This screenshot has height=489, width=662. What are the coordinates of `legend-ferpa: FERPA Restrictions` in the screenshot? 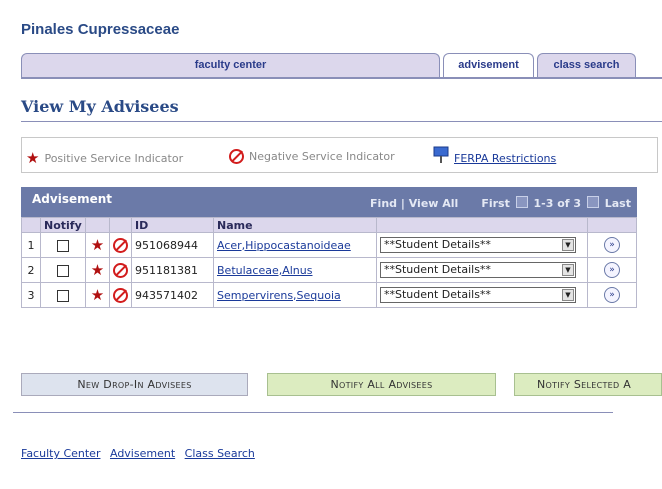 It's located at (494, 154).